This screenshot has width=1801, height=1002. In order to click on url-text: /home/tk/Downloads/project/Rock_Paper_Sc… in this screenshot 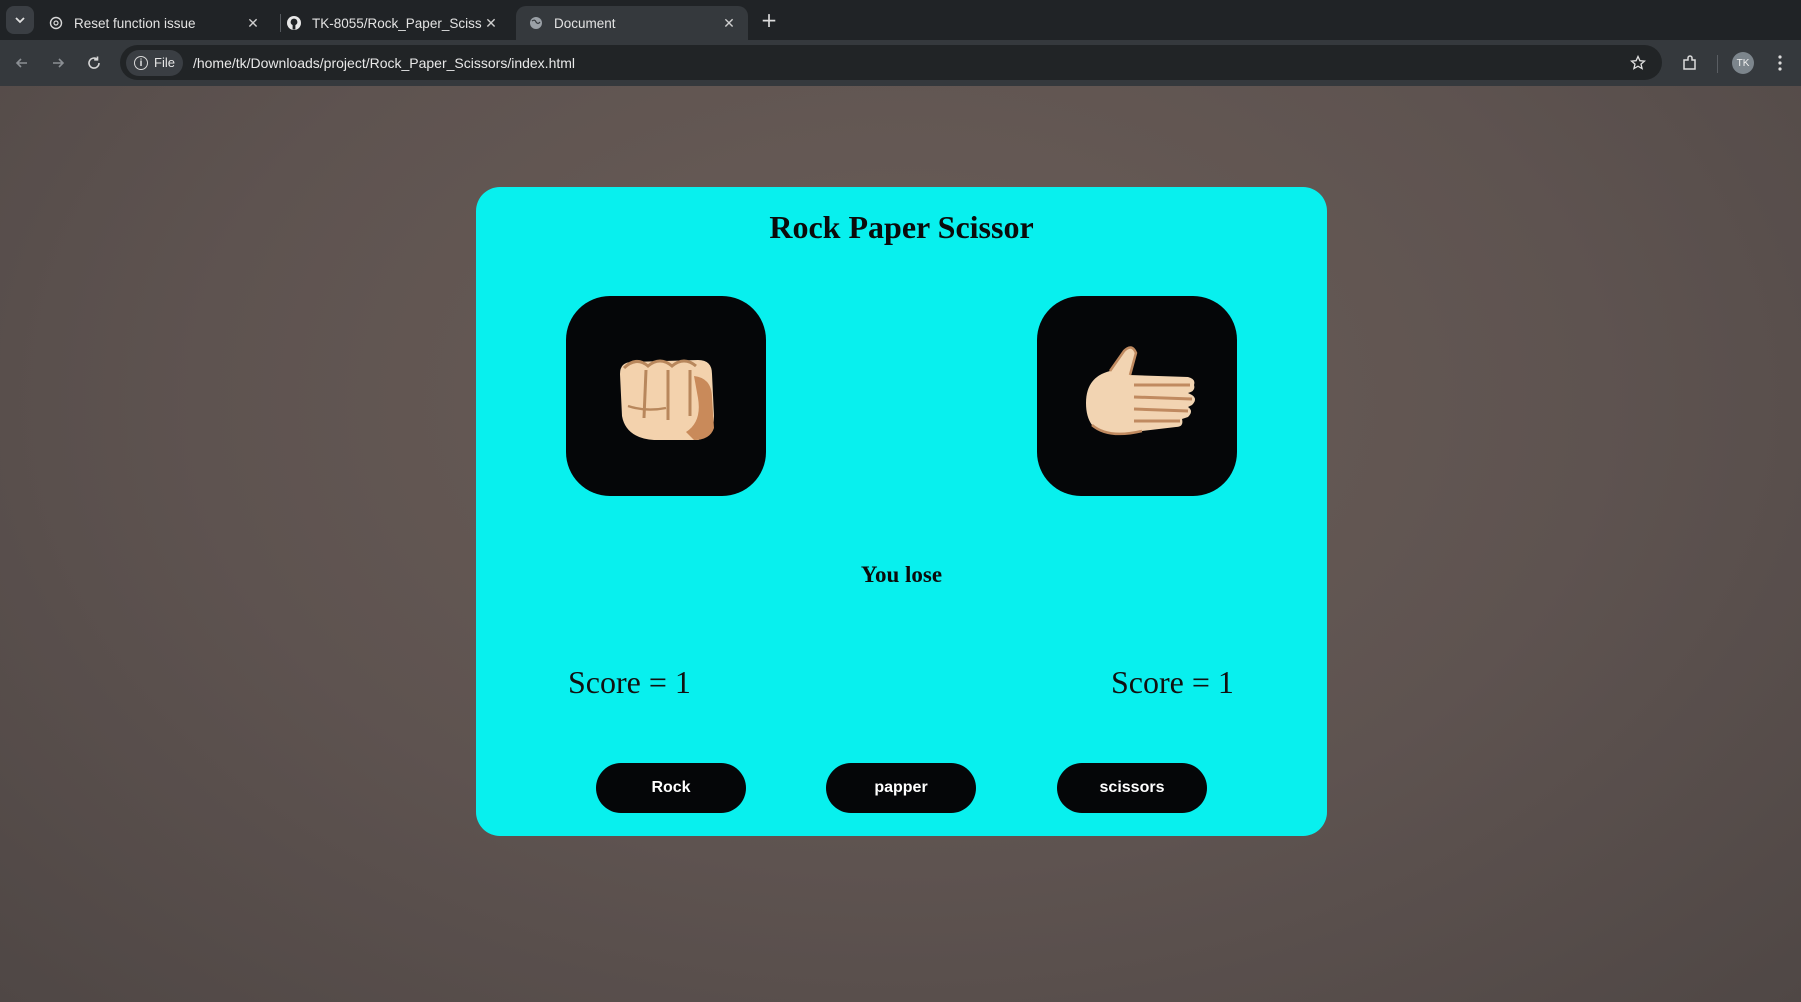, I will do `click(384, 63)`.